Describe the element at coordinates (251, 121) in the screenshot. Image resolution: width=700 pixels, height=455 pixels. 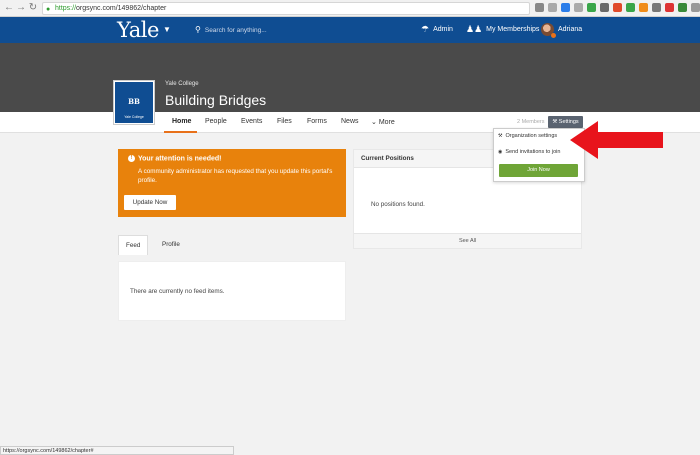
I see `tab-events: Events` at that location.